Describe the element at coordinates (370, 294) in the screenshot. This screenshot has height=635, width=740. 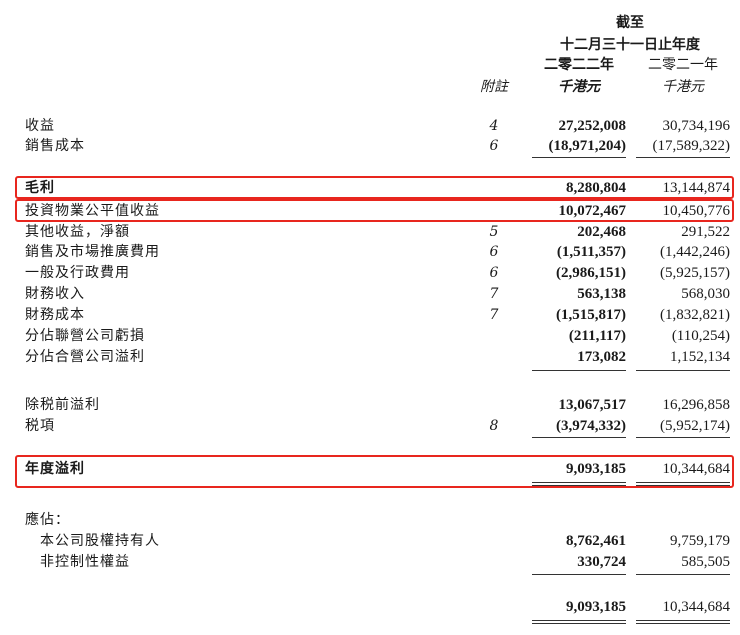
I see `table-row: 財務收入 7 563,138 568,030` at that location.